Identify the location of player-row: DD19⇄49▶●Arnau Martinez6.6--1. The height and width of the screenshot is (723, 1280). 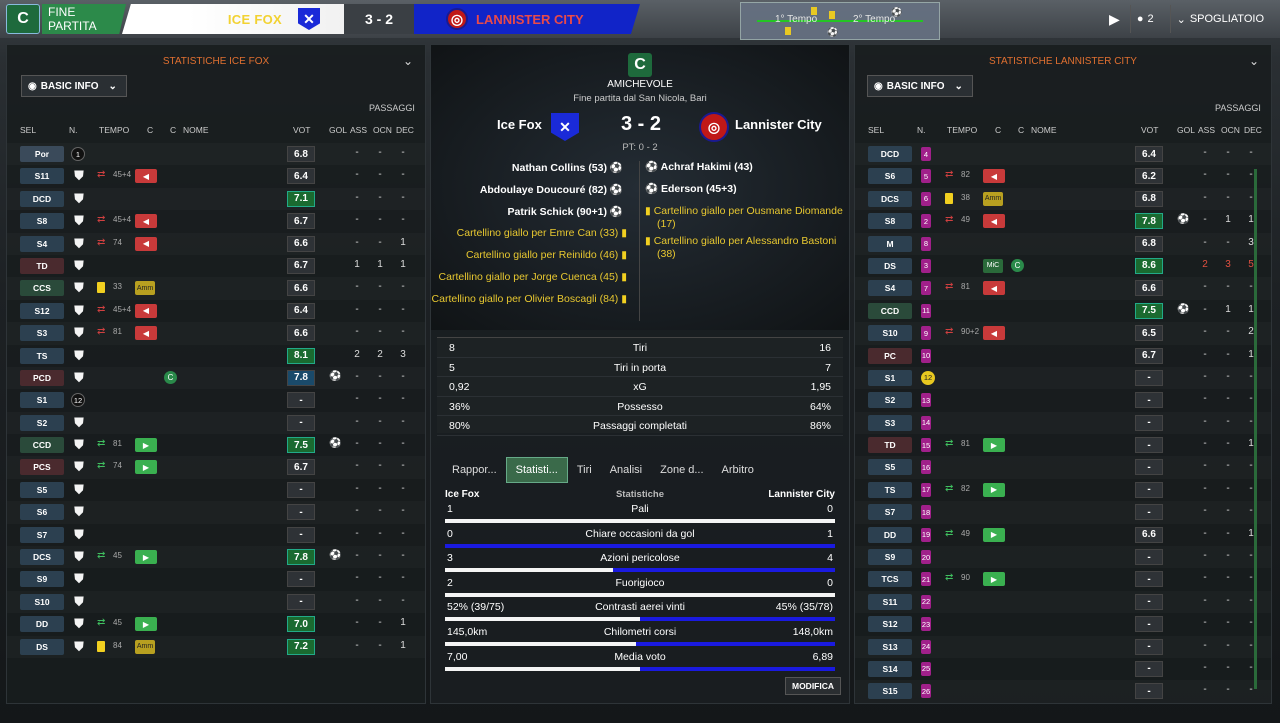
(1063, 535).